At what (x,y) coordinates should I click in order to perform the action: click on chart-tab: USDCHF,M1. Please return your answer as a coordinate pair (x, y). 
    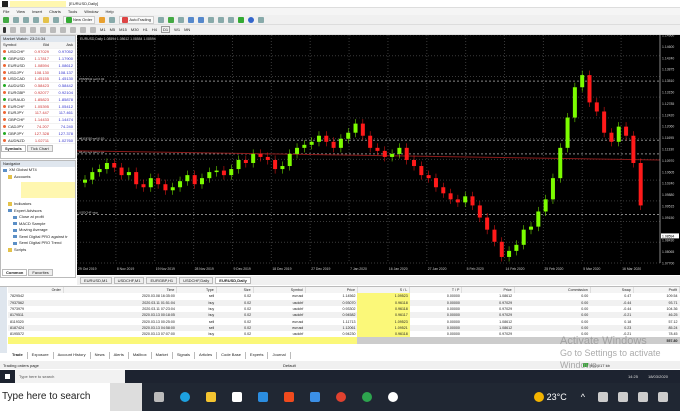
    Looking at the image, I should click on (129, 280).